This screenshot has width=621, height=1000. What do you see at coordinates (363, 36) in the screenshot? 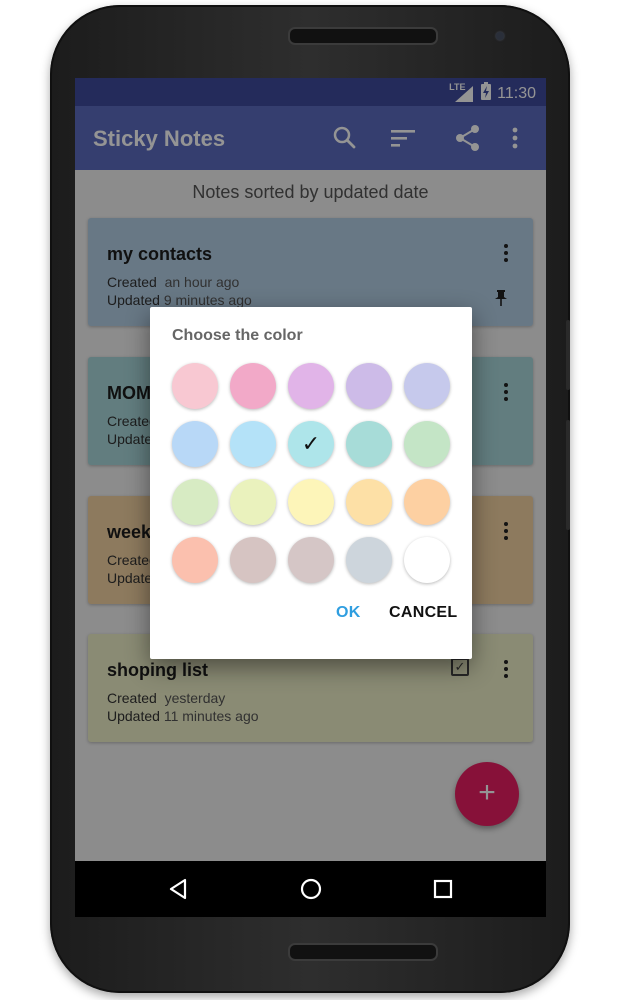
I see `top-speaker` at bounding box center [363, 36].